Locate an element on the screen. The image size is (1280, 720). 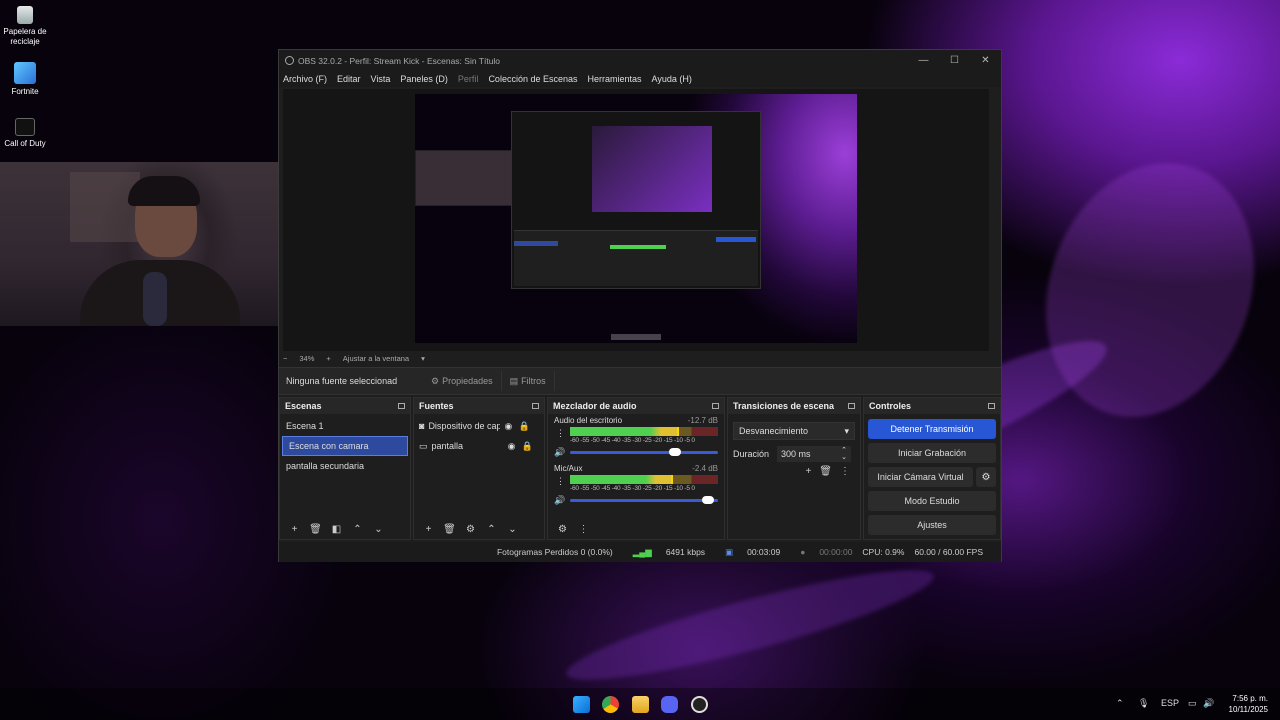
network-icon: ▭ is located at coordinates (1192, 703).